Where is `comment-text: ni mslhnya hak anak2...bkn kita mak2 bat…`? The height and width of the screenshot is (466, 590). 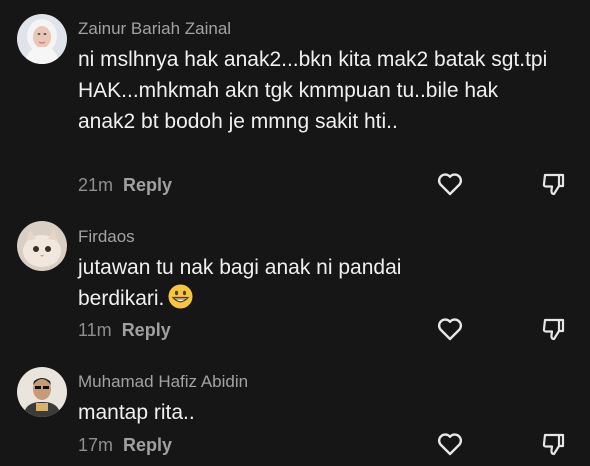 comment-text: ni mslhnya hak anak2...bkn kita mak2 bat… is located at coordinates (313, 90).